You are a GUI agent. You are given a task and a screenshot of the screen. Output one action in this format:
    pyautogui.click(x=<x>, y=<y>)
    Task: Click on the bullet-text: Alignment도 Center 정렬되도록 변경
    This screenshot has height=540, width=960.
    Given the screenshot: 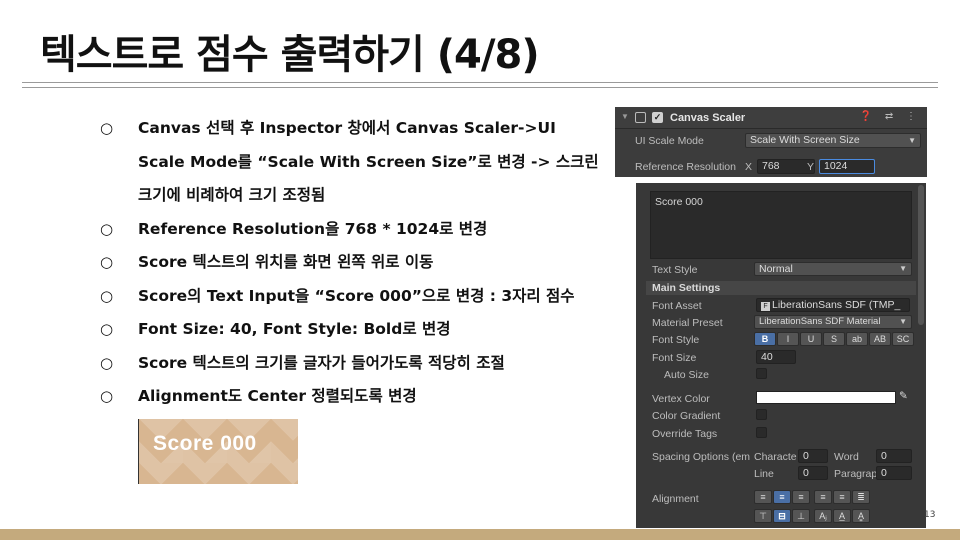 What is the action you would take?
    pyautogui.click(x=277, y=396)
    